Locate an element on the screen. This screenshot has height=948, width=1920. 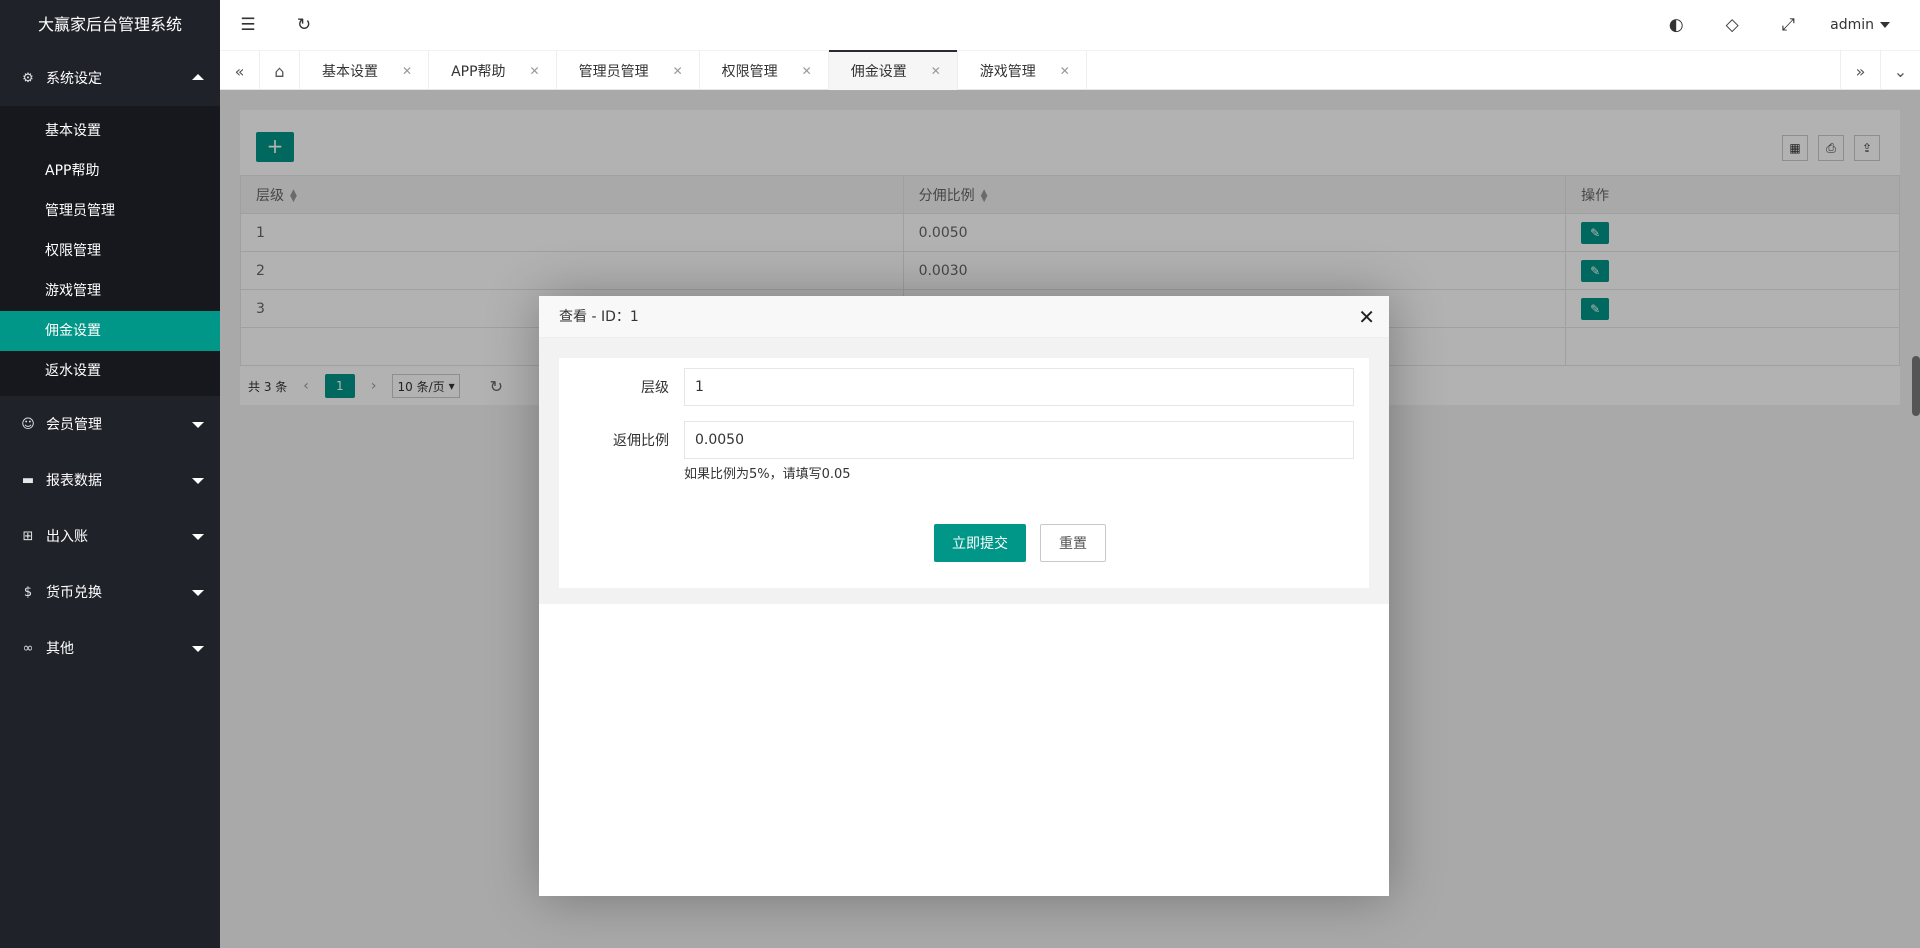
form-row-level: 层级 is located at coordinates (964, 387).